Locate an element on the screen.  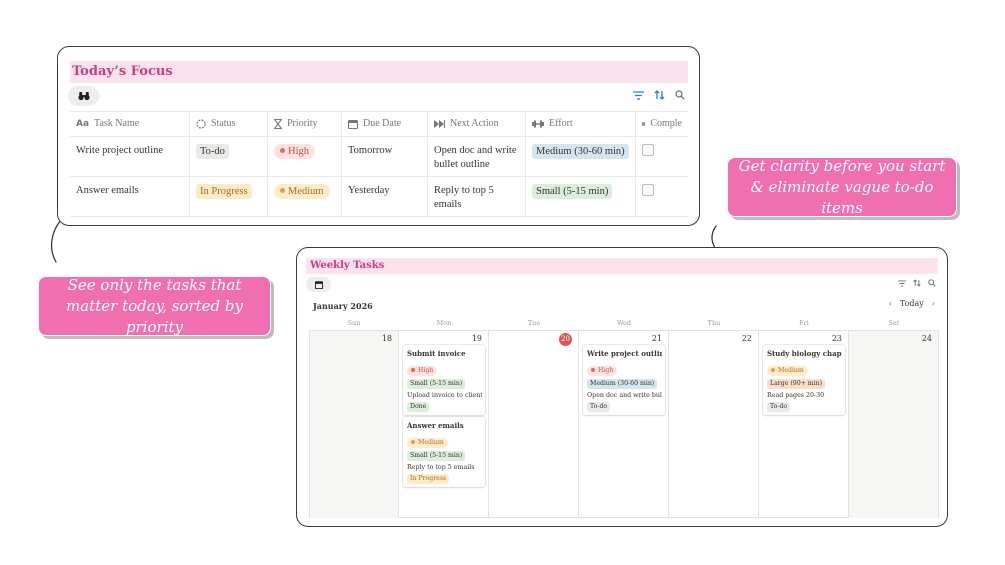
column-header-status: Status is located at coordinates (229, 124).